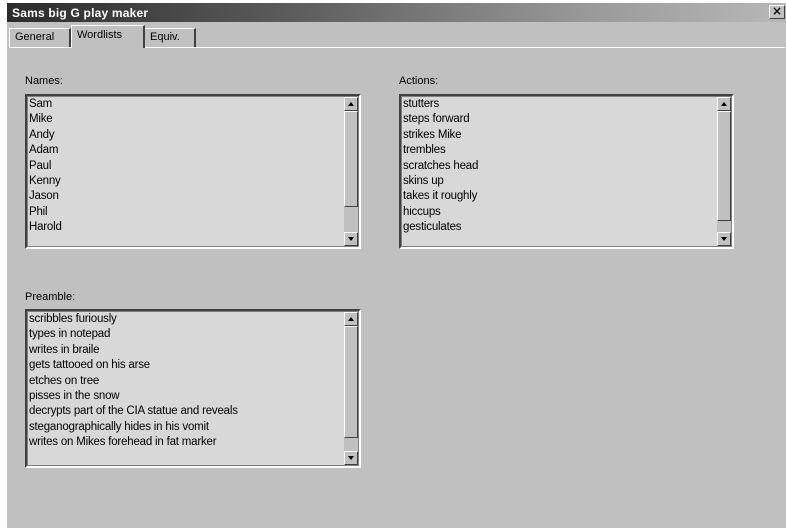 The width and height of the screenshot is (786, 528). Describe the element at coordinates (185, 319) in the screenshot. I see `list-item: scribbles furiously` at that location.